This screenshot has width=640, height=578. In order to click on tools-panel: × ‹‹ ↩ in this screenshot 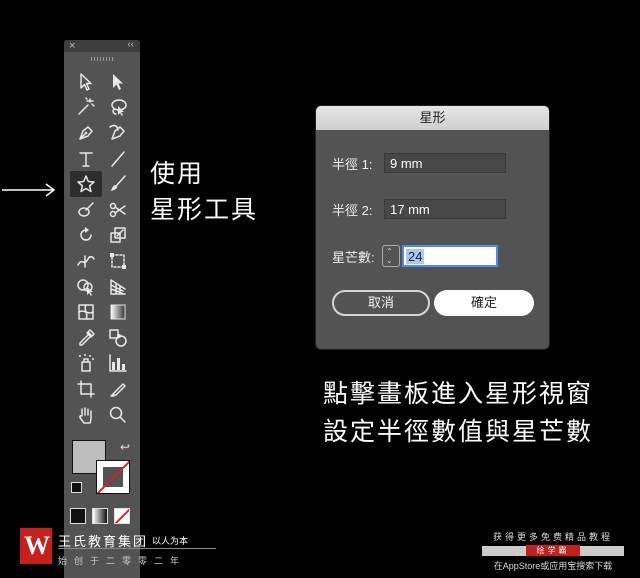, I will do `click(102, 308)`.